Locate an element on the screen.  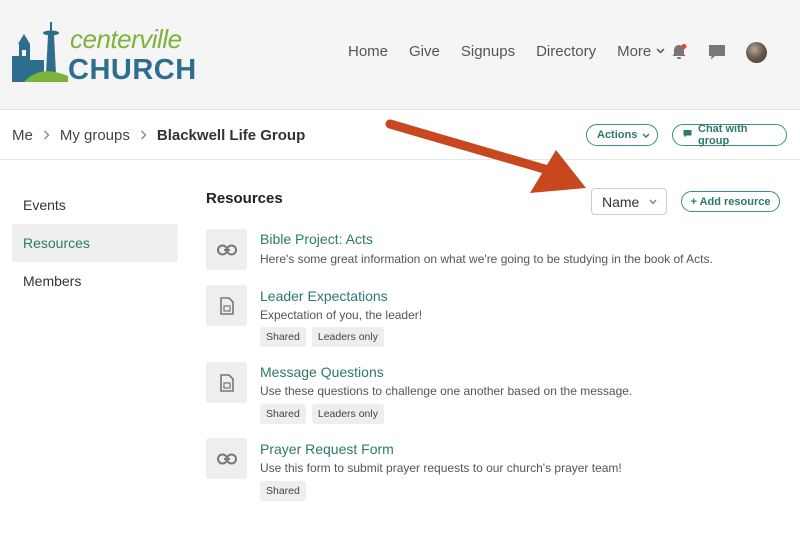
resource-name: Prayer Request Form is located at coordinates (327, 449).